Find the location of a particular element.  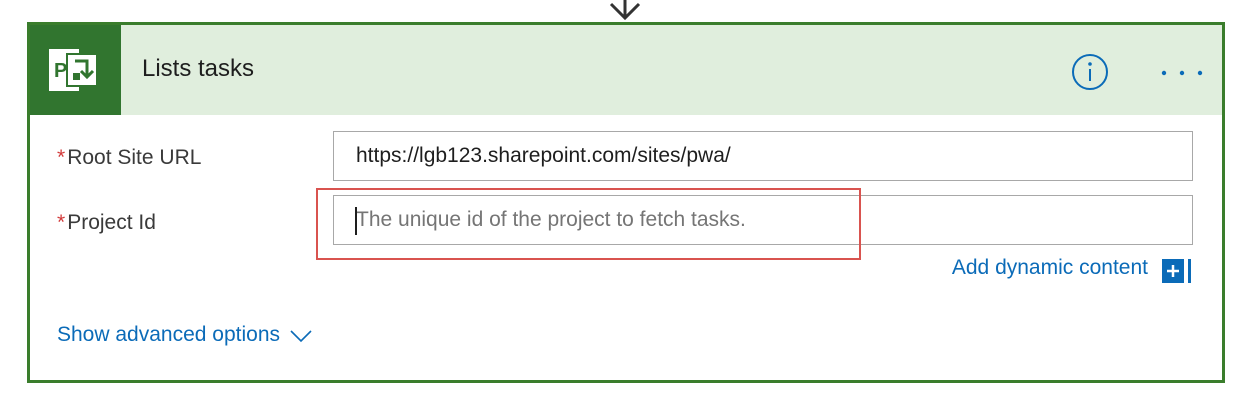

show-advanced-options: Show advanced options is located at coordinates (184, 335).